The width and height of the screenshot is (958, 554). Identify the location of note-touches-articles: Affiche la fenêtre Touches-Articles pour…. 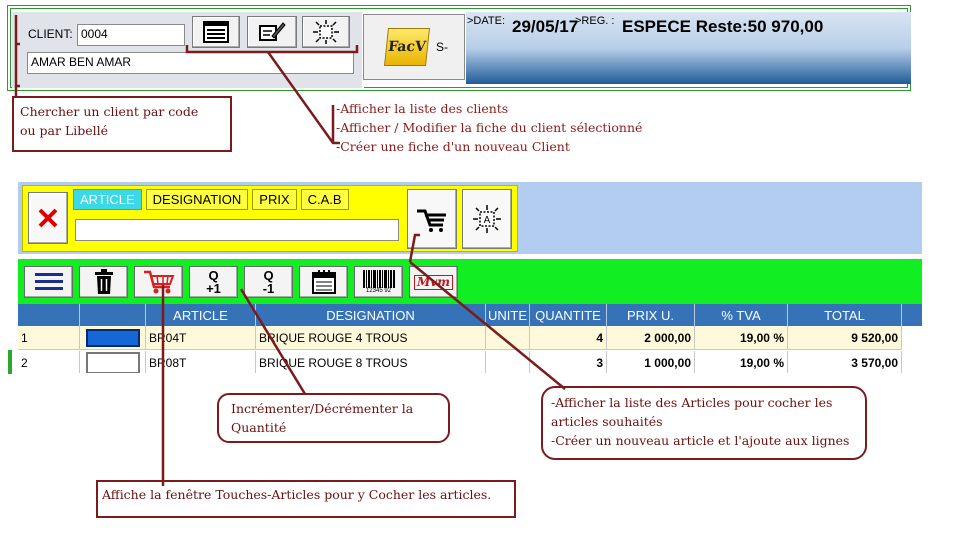
(306, 499).